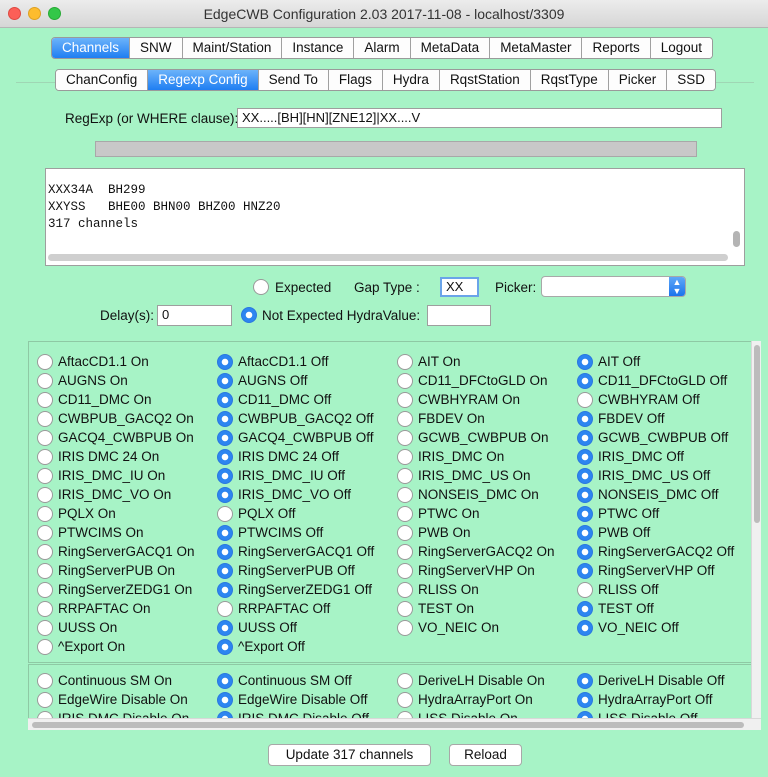 This screenshot has height=777, width=768. What do you see at coordinates (232, 48) in the screenshot?
I see `tab-maint-station: Maint/Station` at bounding box center [232, 48].